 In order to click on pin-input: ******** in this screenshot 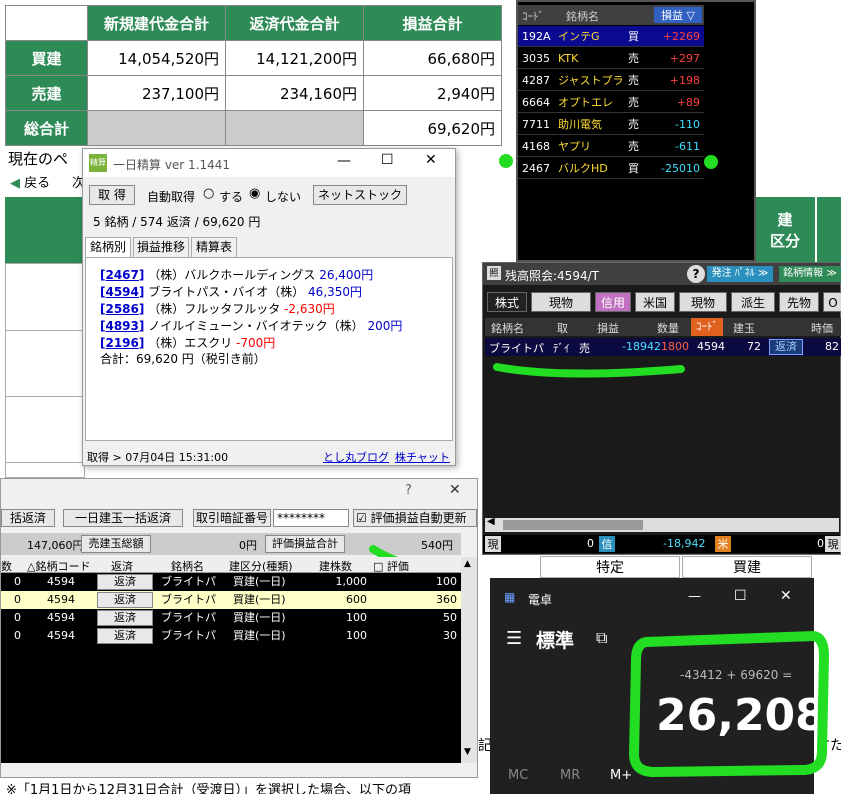, I will do `click(311, 518)`.